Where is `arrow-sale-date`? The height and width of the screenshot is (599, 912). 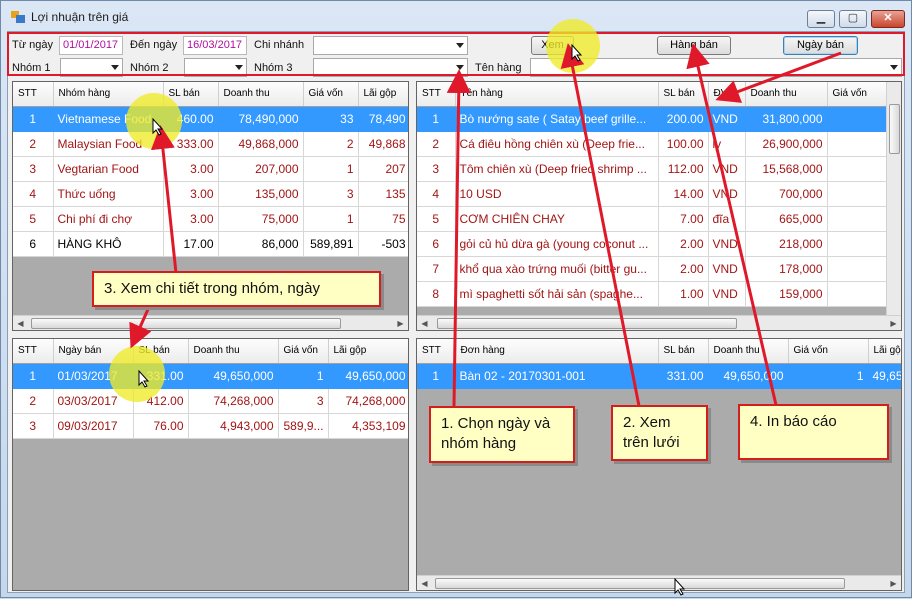 arrow-sale-date is located at coordinates (778, 77).